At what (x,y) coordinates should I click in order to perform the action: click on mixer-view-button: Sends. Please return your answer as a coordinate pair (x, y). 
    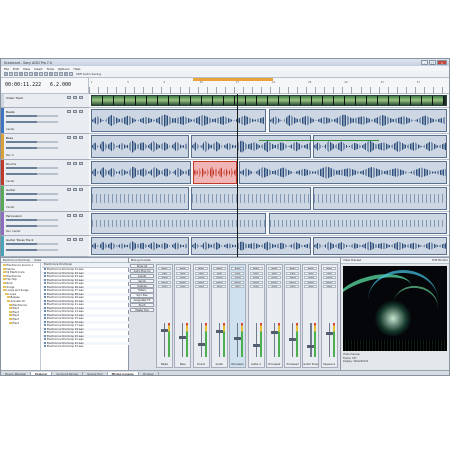
    Looking at the image, I should click on (142, 280).